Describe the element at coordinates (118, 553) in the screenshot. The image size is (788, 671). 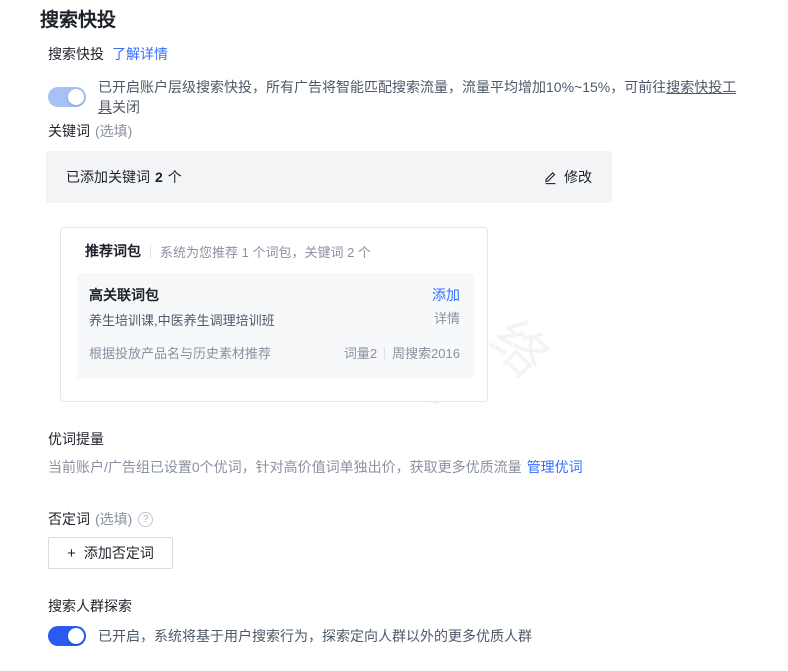
I see `add-negative-words-label: 添加否定词` at that location.